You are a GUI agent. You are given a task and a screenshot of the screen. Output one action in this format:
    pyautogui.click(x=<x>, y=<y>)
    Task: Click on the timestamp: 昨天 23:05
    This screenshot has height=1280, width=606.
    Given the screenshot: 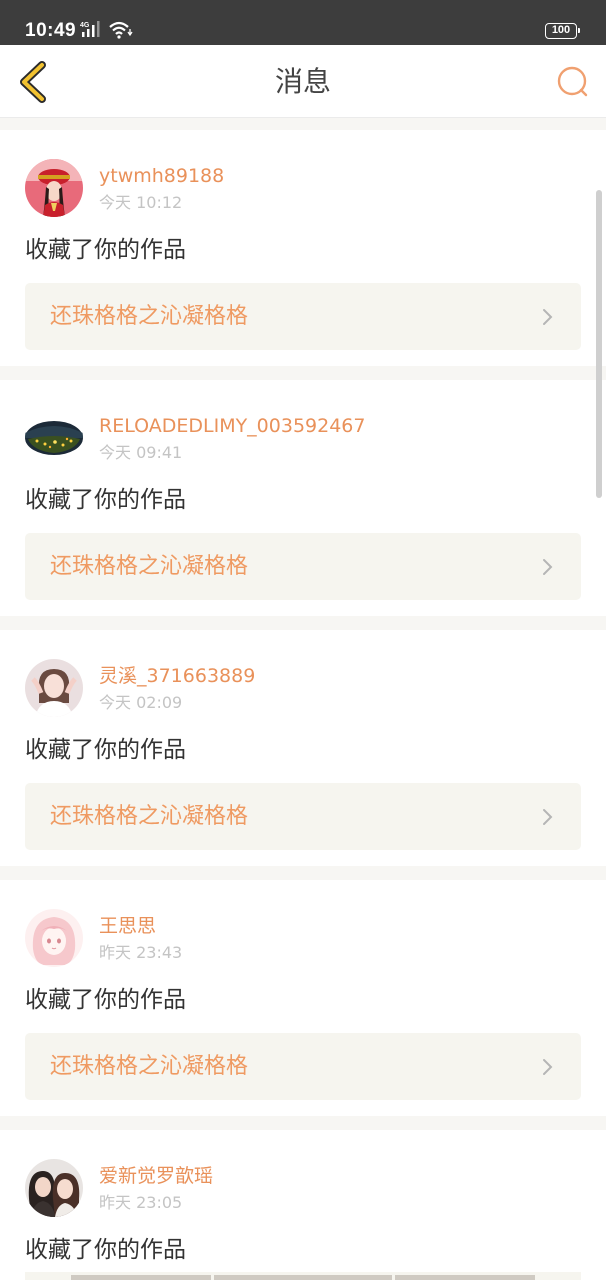 What is the action you would take?
    pyautogui.click(x=141, y=1202)
    